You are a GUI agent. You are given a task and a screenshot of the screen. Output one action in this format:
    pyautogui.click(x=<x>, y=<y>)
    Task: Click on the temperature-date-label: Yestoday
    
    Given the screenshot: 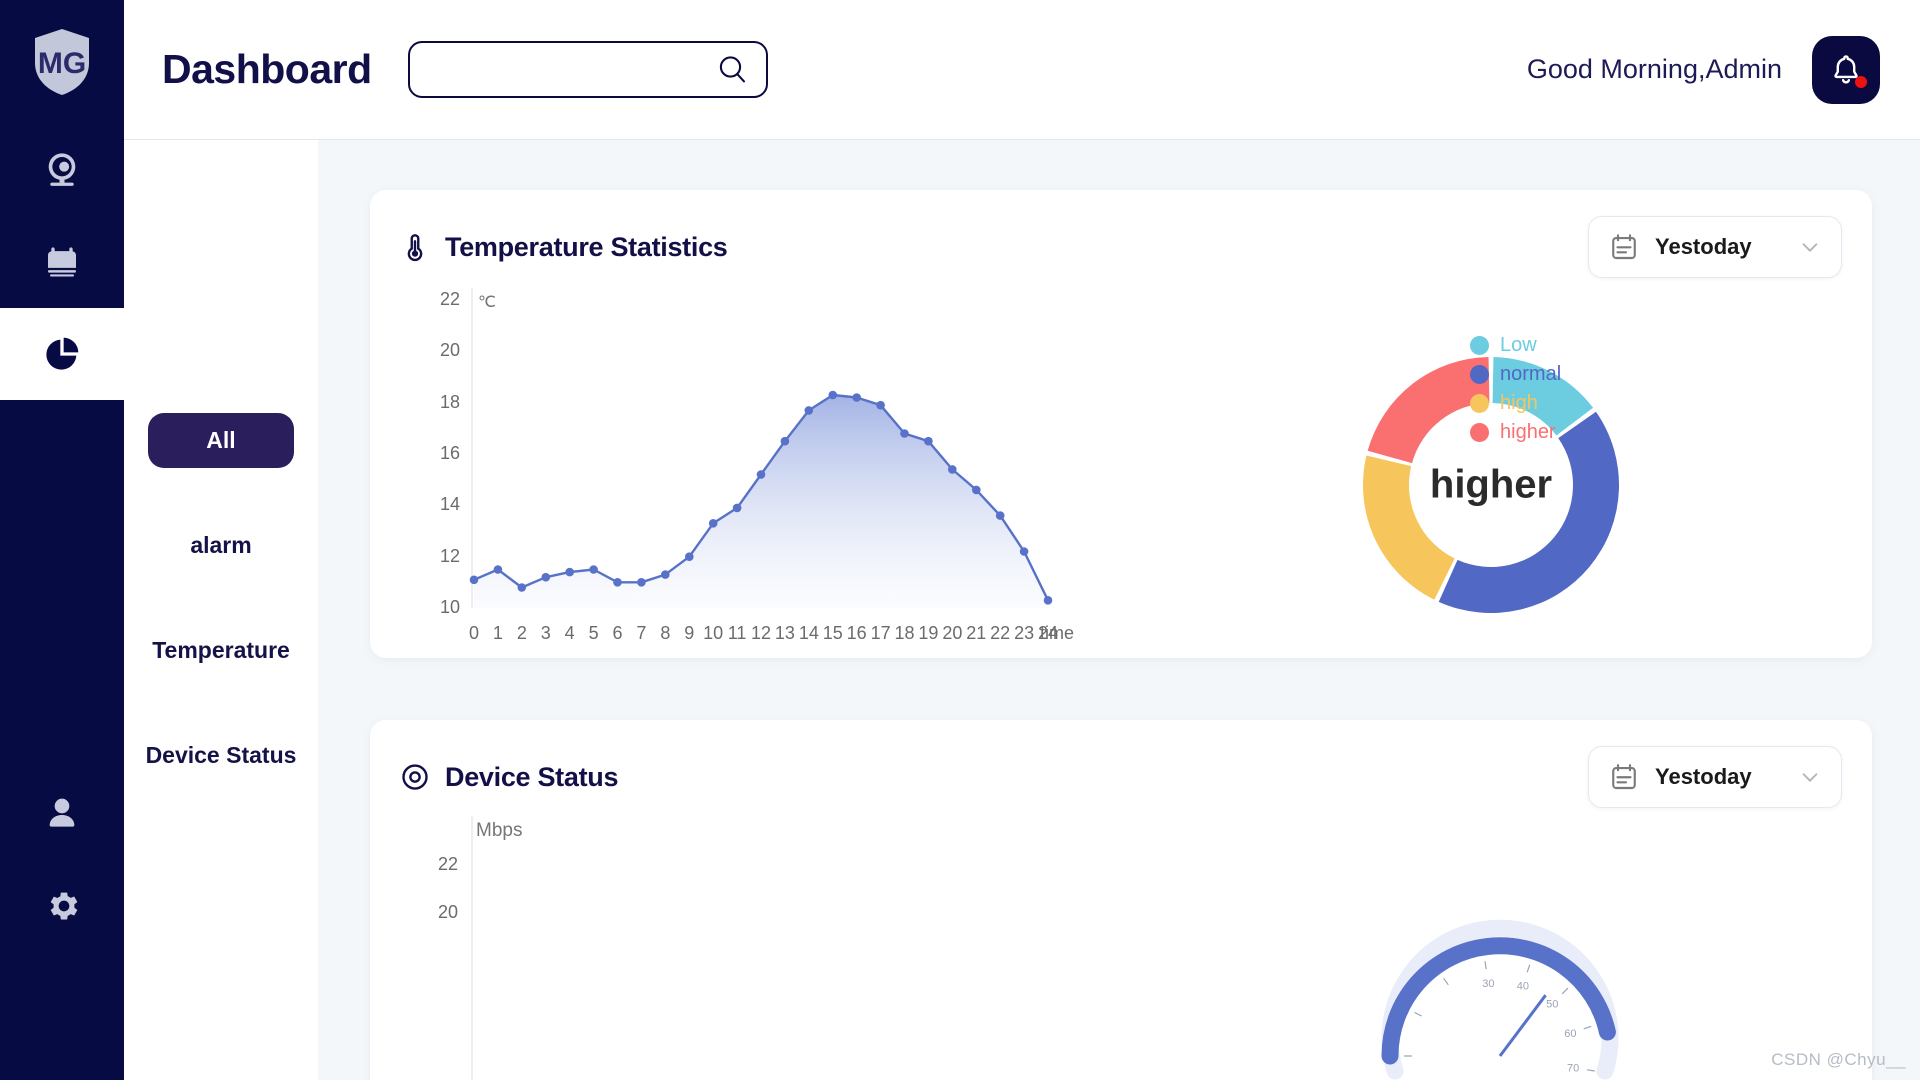 What is the action you would take?
    pyautogui.click(x=1703, y=246)
    